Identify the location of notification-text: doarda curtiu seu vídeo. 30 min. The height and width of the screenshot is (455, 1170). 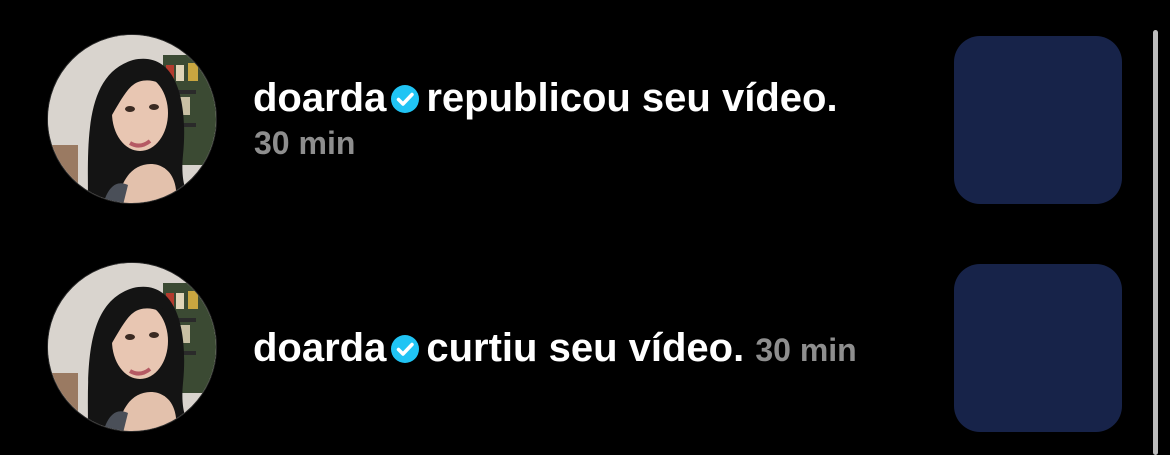
(555, 349).